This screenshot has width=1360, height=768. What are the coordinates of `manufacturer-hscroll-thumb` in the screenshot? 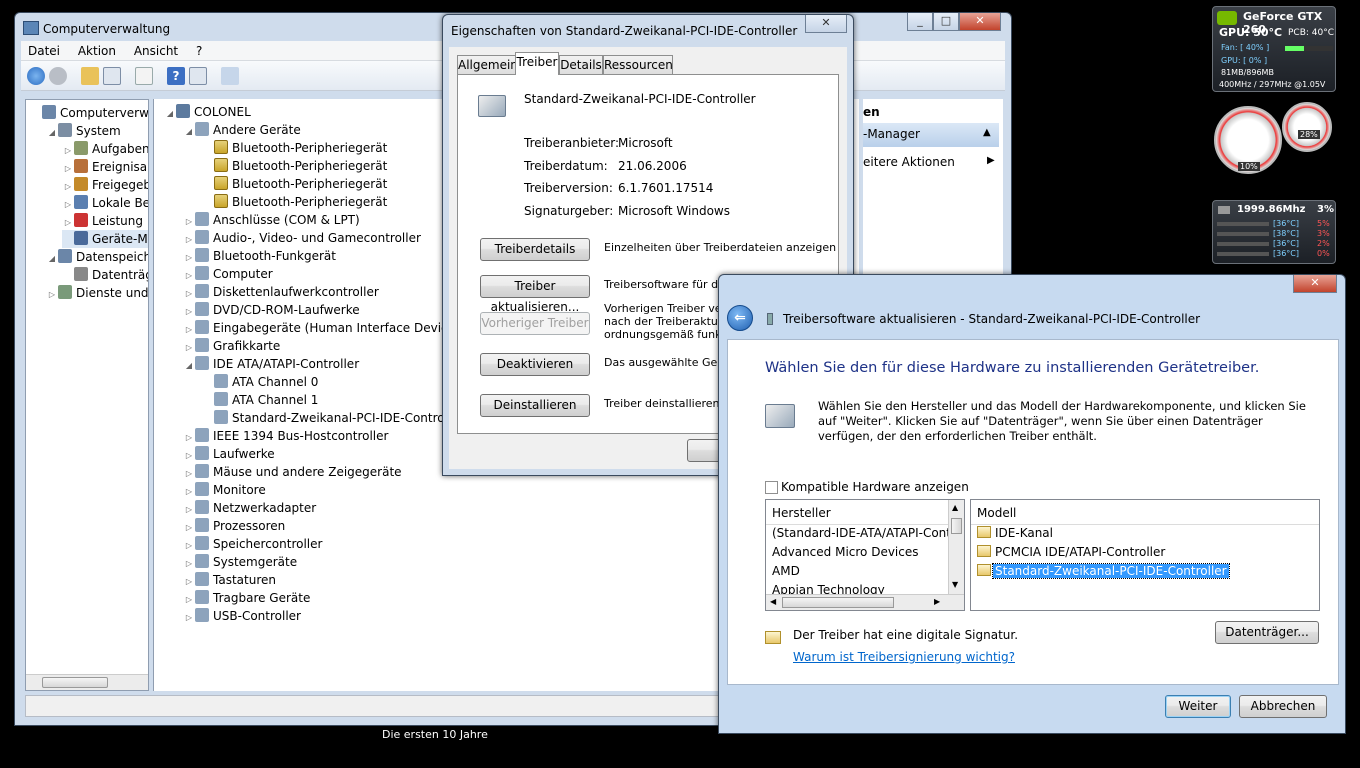 It's located at (838, 602).